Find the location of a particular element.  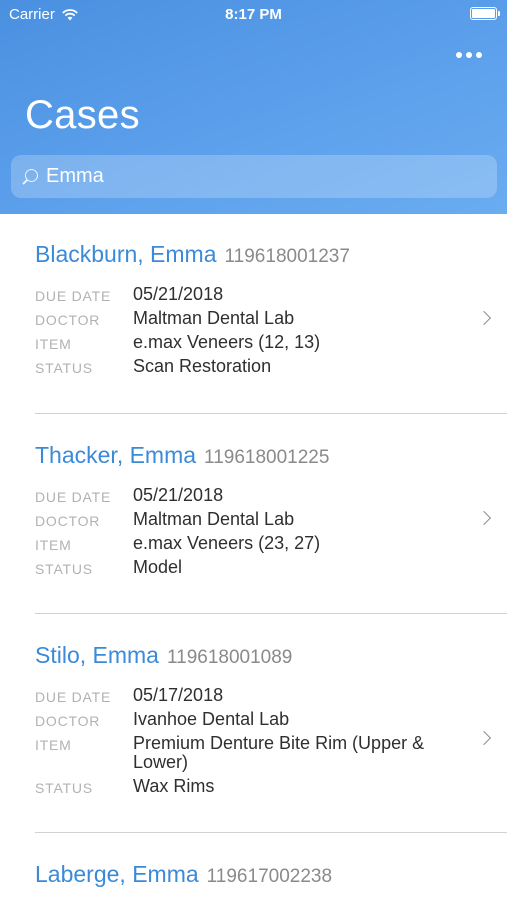

status-time: 8:17 PM is located at coordinates (253, 14).